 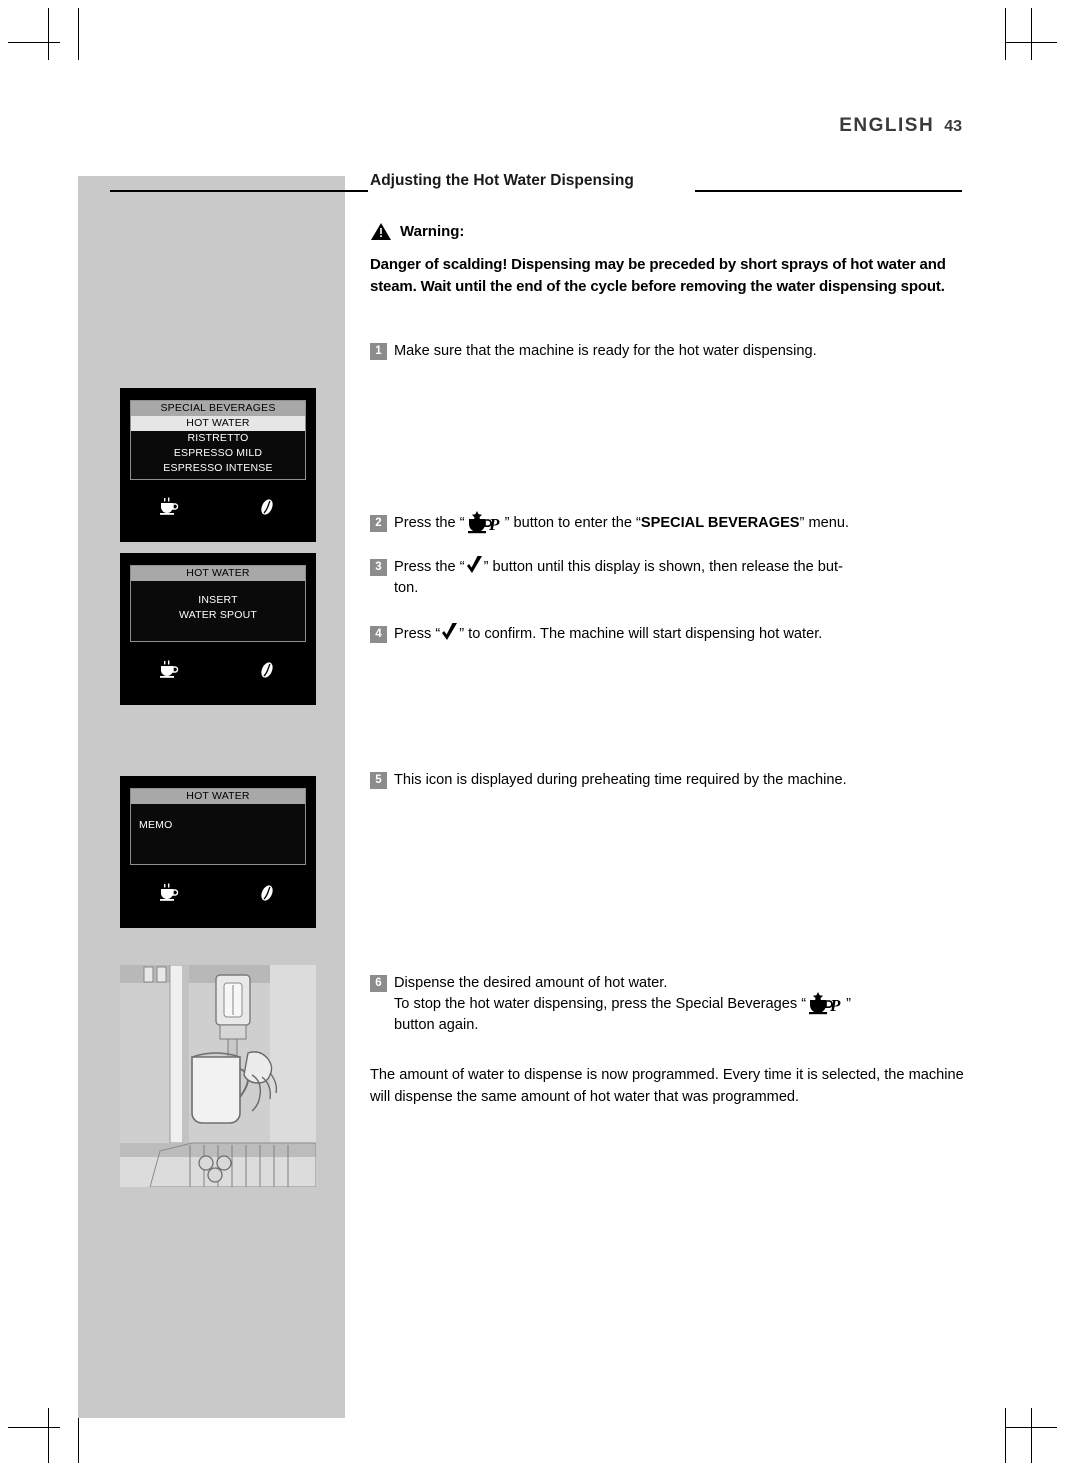 I want to click on warning-triangle-icon, so click(x=381, y=231).